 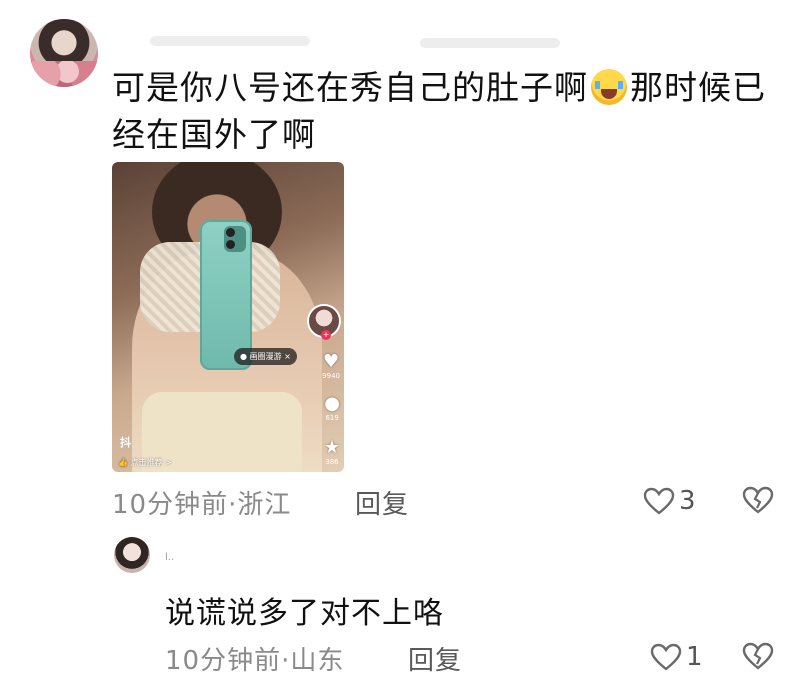 I want to click on blurred-username, so click(x=230, y=41).